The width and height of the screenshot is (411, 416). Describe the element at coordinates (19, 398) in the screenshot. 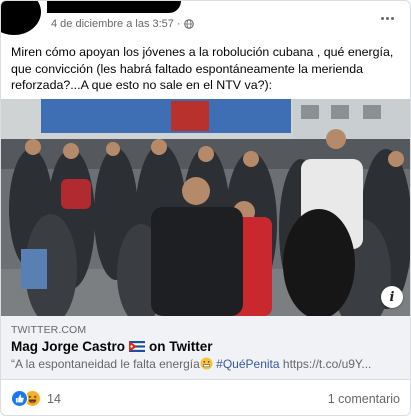

I see `like-icon` at that location.